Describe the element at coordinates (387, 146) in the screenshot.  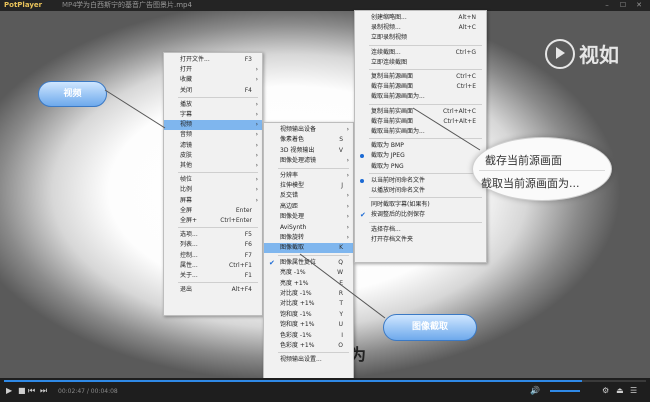
I see `menu-item-label: 截取为 BMP` at that location.